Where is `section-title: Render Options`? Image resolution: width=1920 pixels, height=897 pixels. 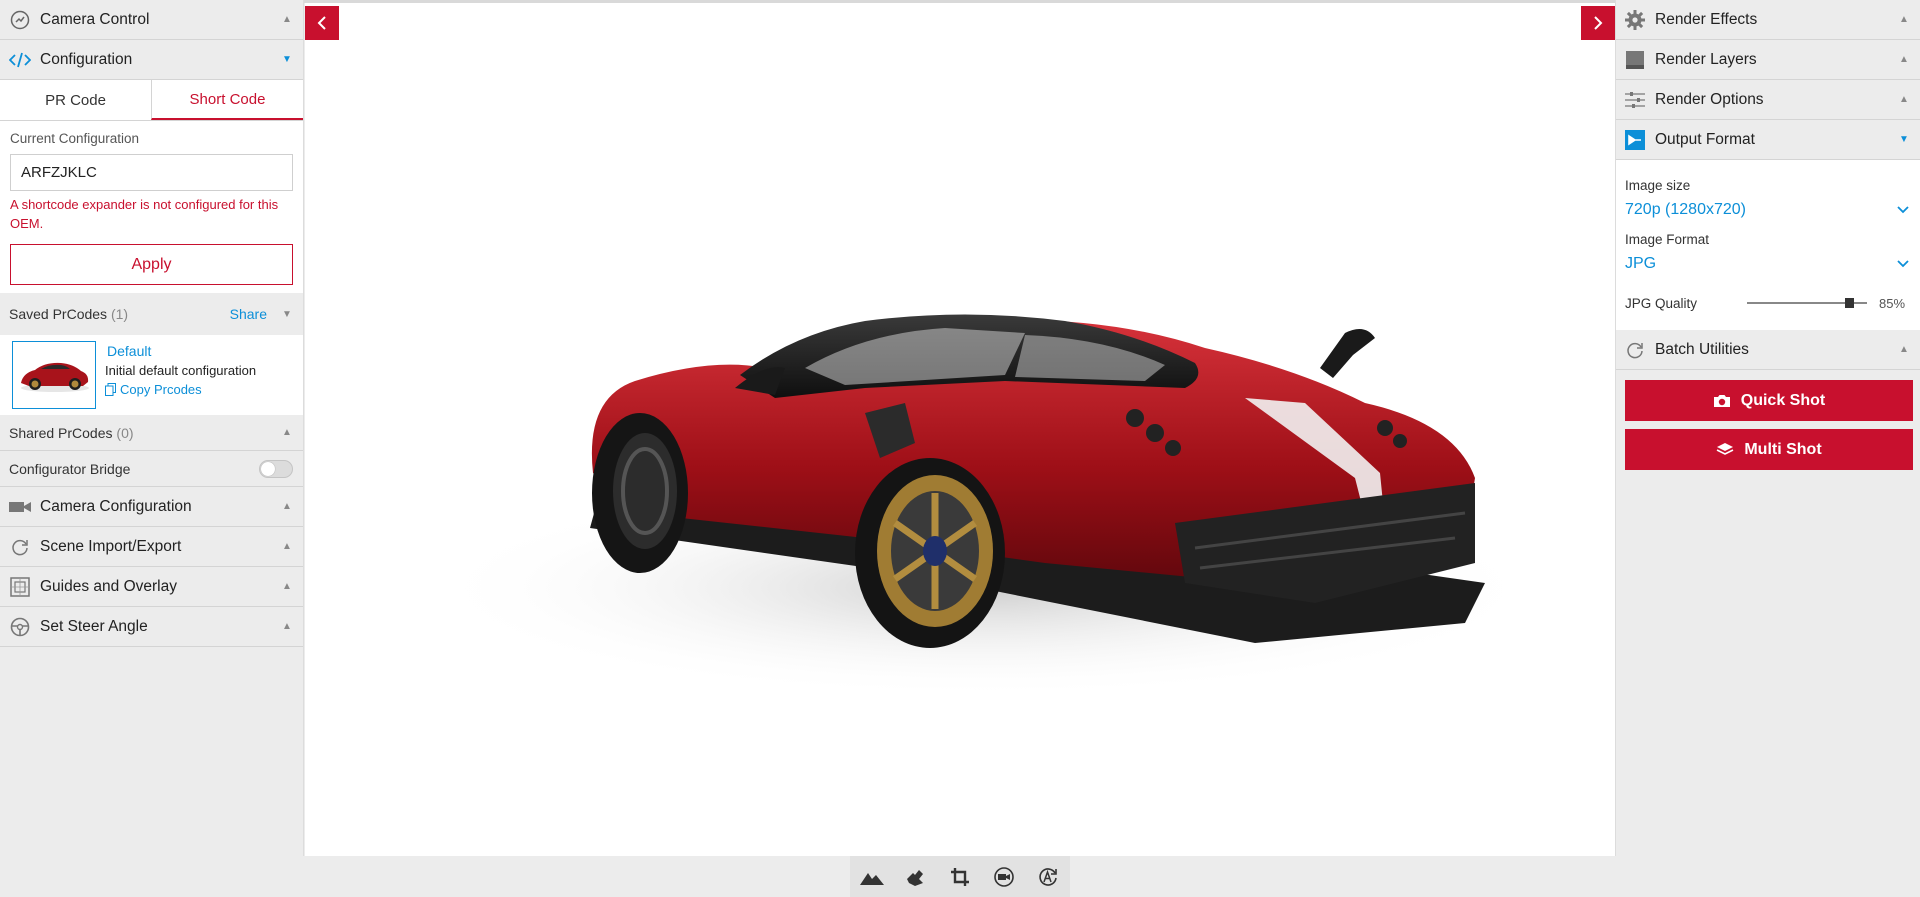 section-title: Render Options is located at coordinates (1709, 99).